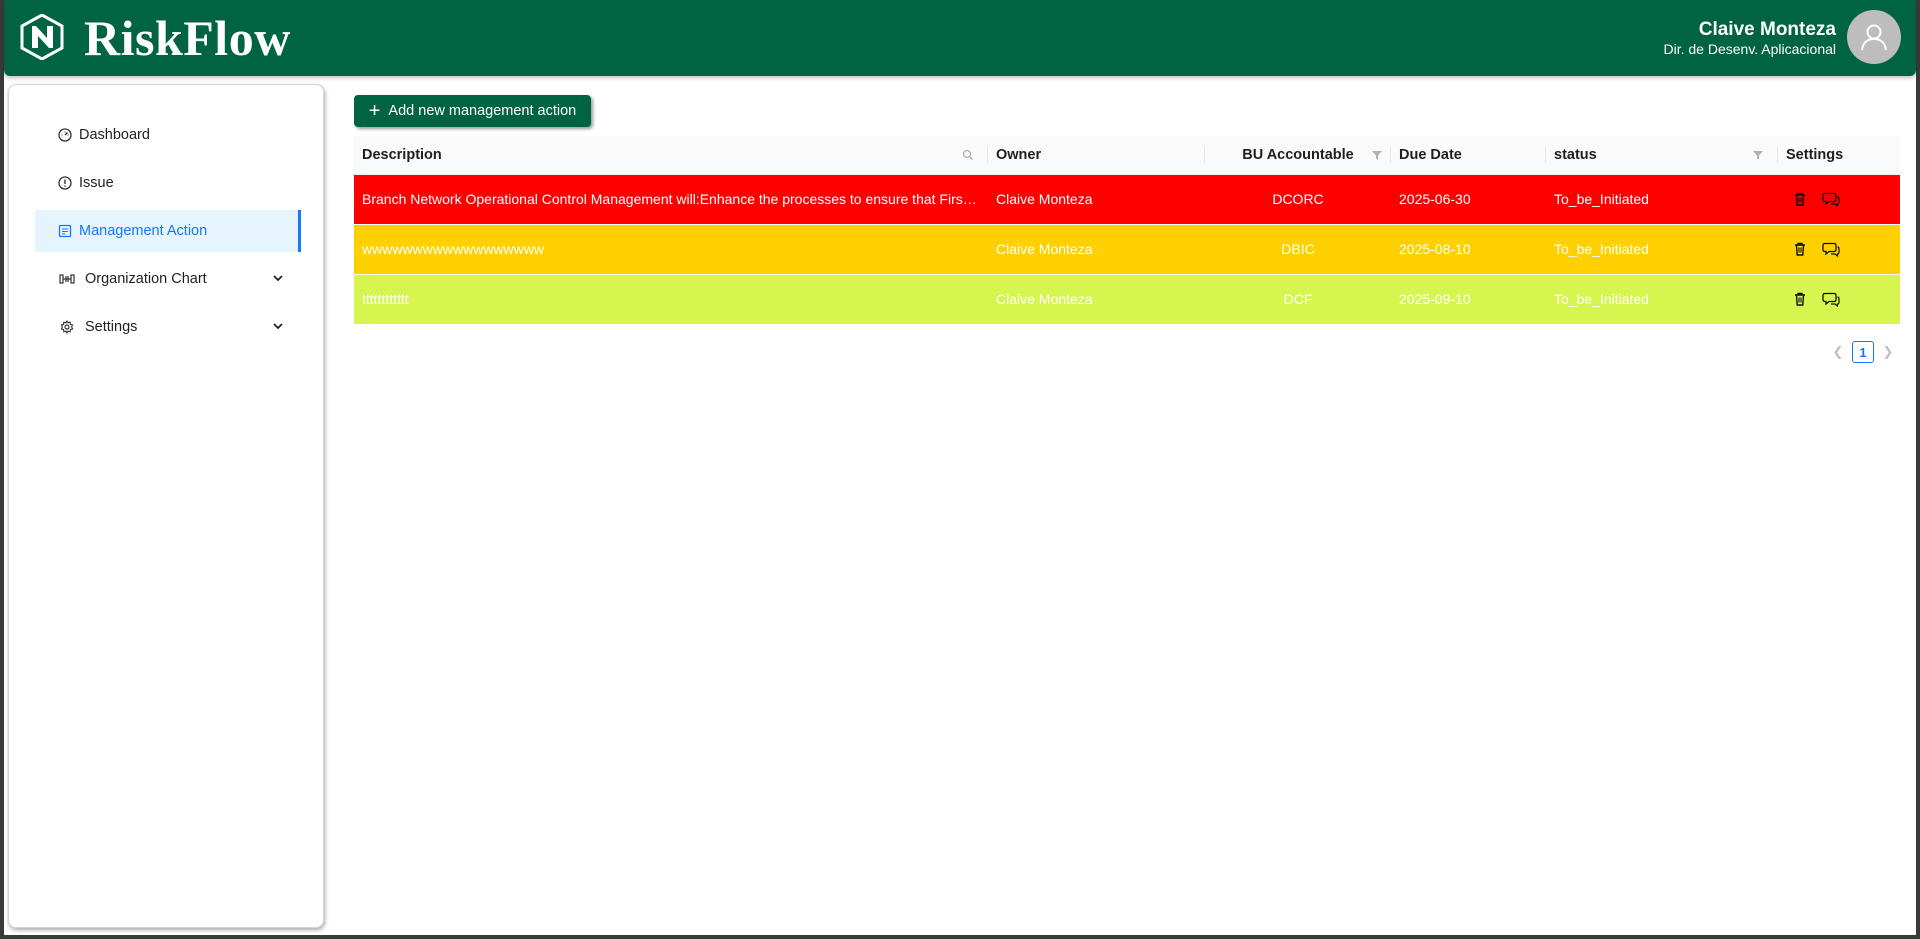  Describe the element at coordinates (143, 231) in the screenshot. I see `sidebar-item-label: Management Action` at that location.